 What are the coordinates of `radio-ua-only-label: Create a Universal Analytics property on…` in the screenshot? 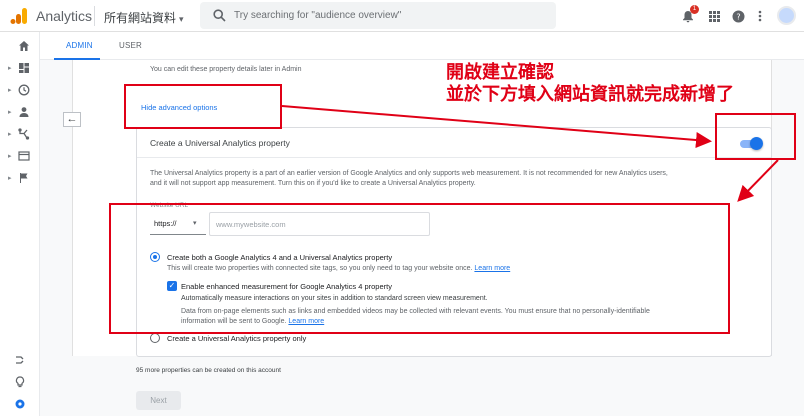 It's located at (236, 338).